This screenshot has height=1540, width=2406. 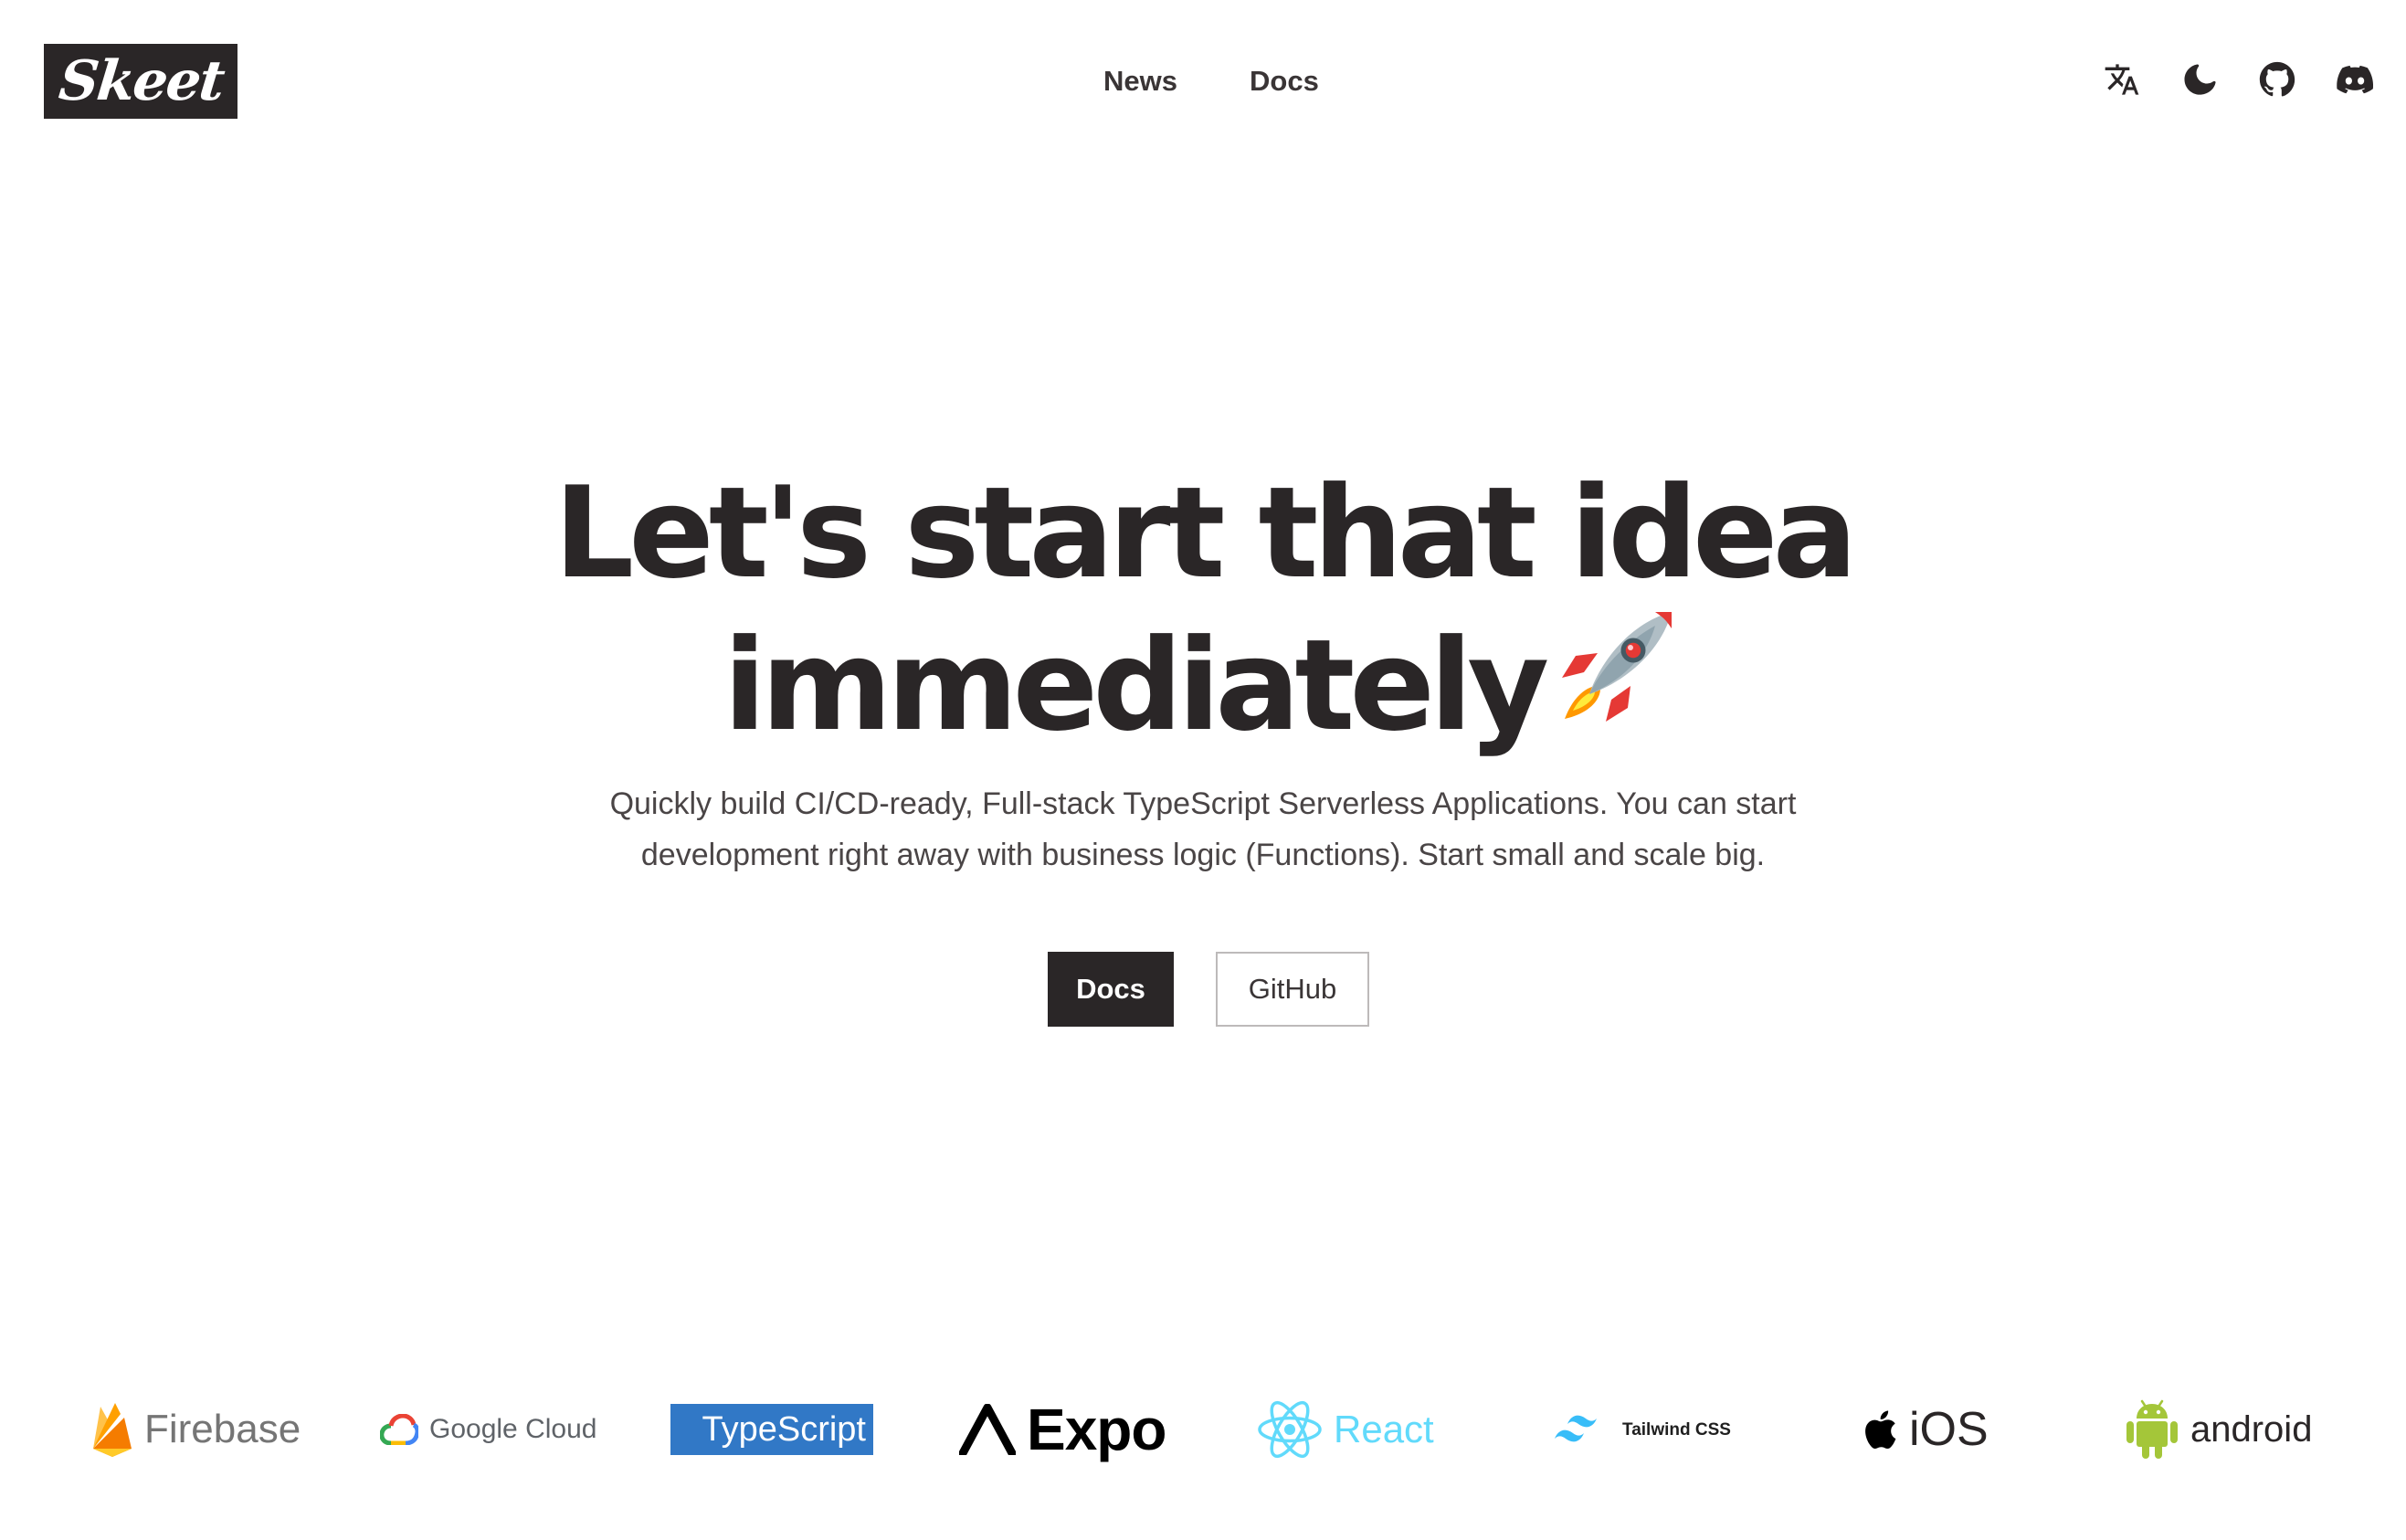 I want to click on tech-google-cloud: Google Cloud, so click(x=488, y=1429).